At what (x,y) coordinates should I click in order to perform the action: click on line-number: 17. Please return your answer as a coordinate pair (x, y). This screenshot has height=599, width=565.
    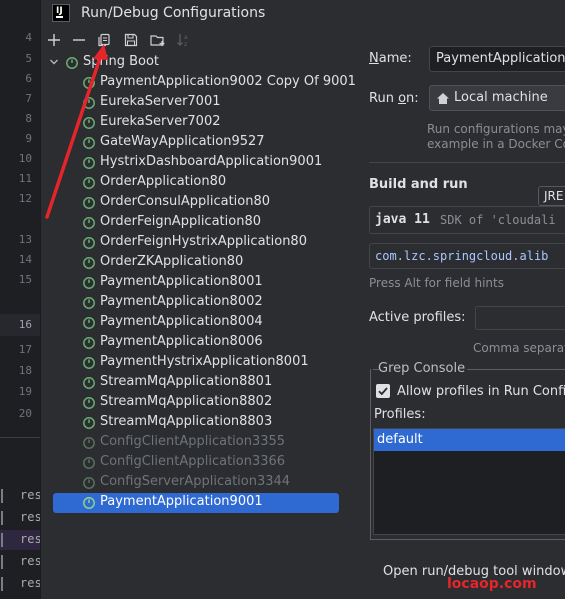
    Looking at the image, I should click on (25, 349).